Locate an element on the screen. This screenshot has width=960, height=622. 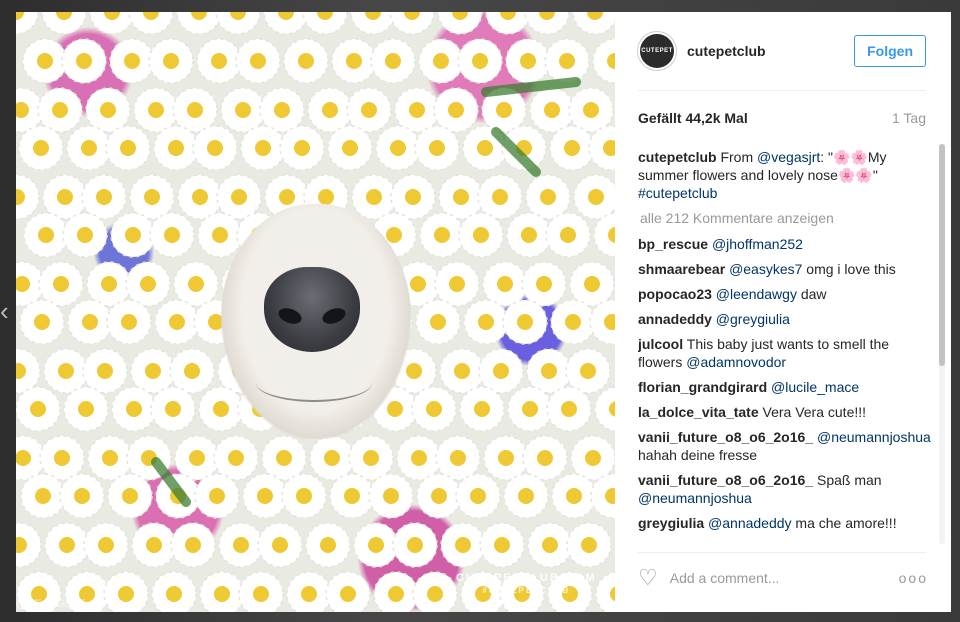
post-time: 1 Tag is located at coordinates (909, 118).